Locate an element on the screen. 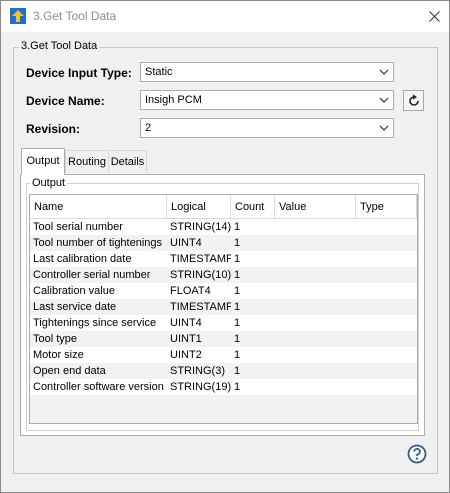  cell-name: Controller serial number is located at coordinates (92, 275).